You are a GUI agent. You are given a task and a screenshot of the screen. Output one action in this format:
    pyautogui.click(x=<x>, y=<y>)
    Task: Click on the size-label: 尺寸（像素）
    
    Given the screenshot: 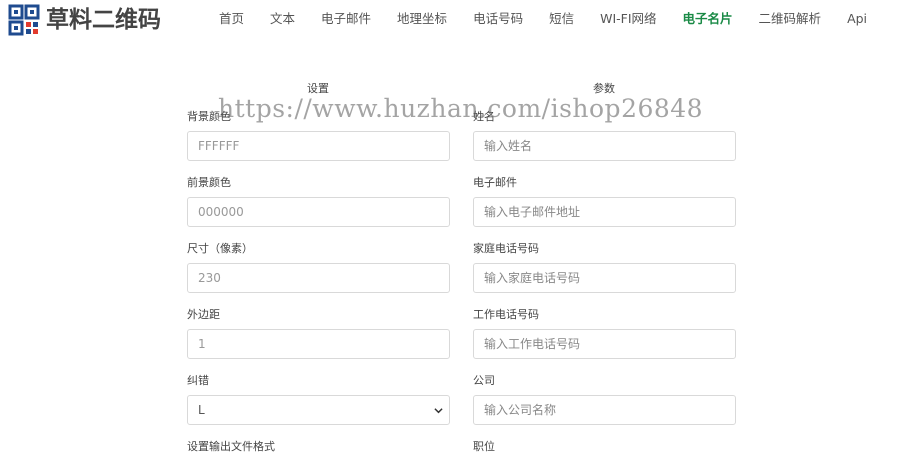 What is the action you would take?
    pyautogui.click(x=220, y=248)
    